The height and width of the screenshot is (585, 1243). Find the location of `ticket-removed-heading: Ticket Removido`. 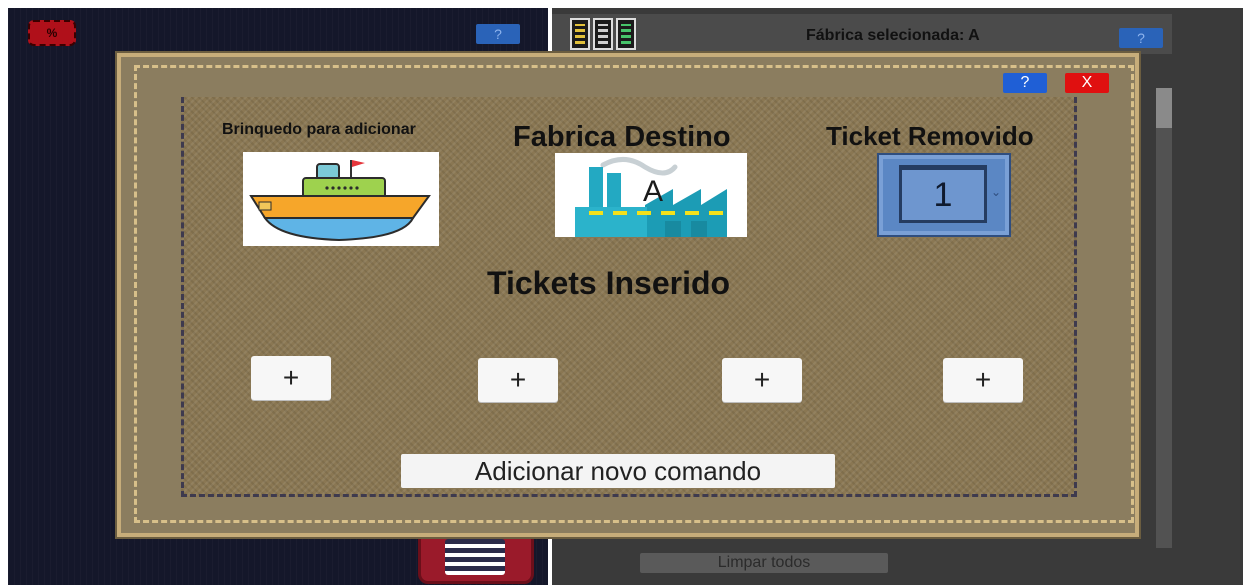

ticket-removed-heading: Ticket Removido is located at coordinates (930, 136).